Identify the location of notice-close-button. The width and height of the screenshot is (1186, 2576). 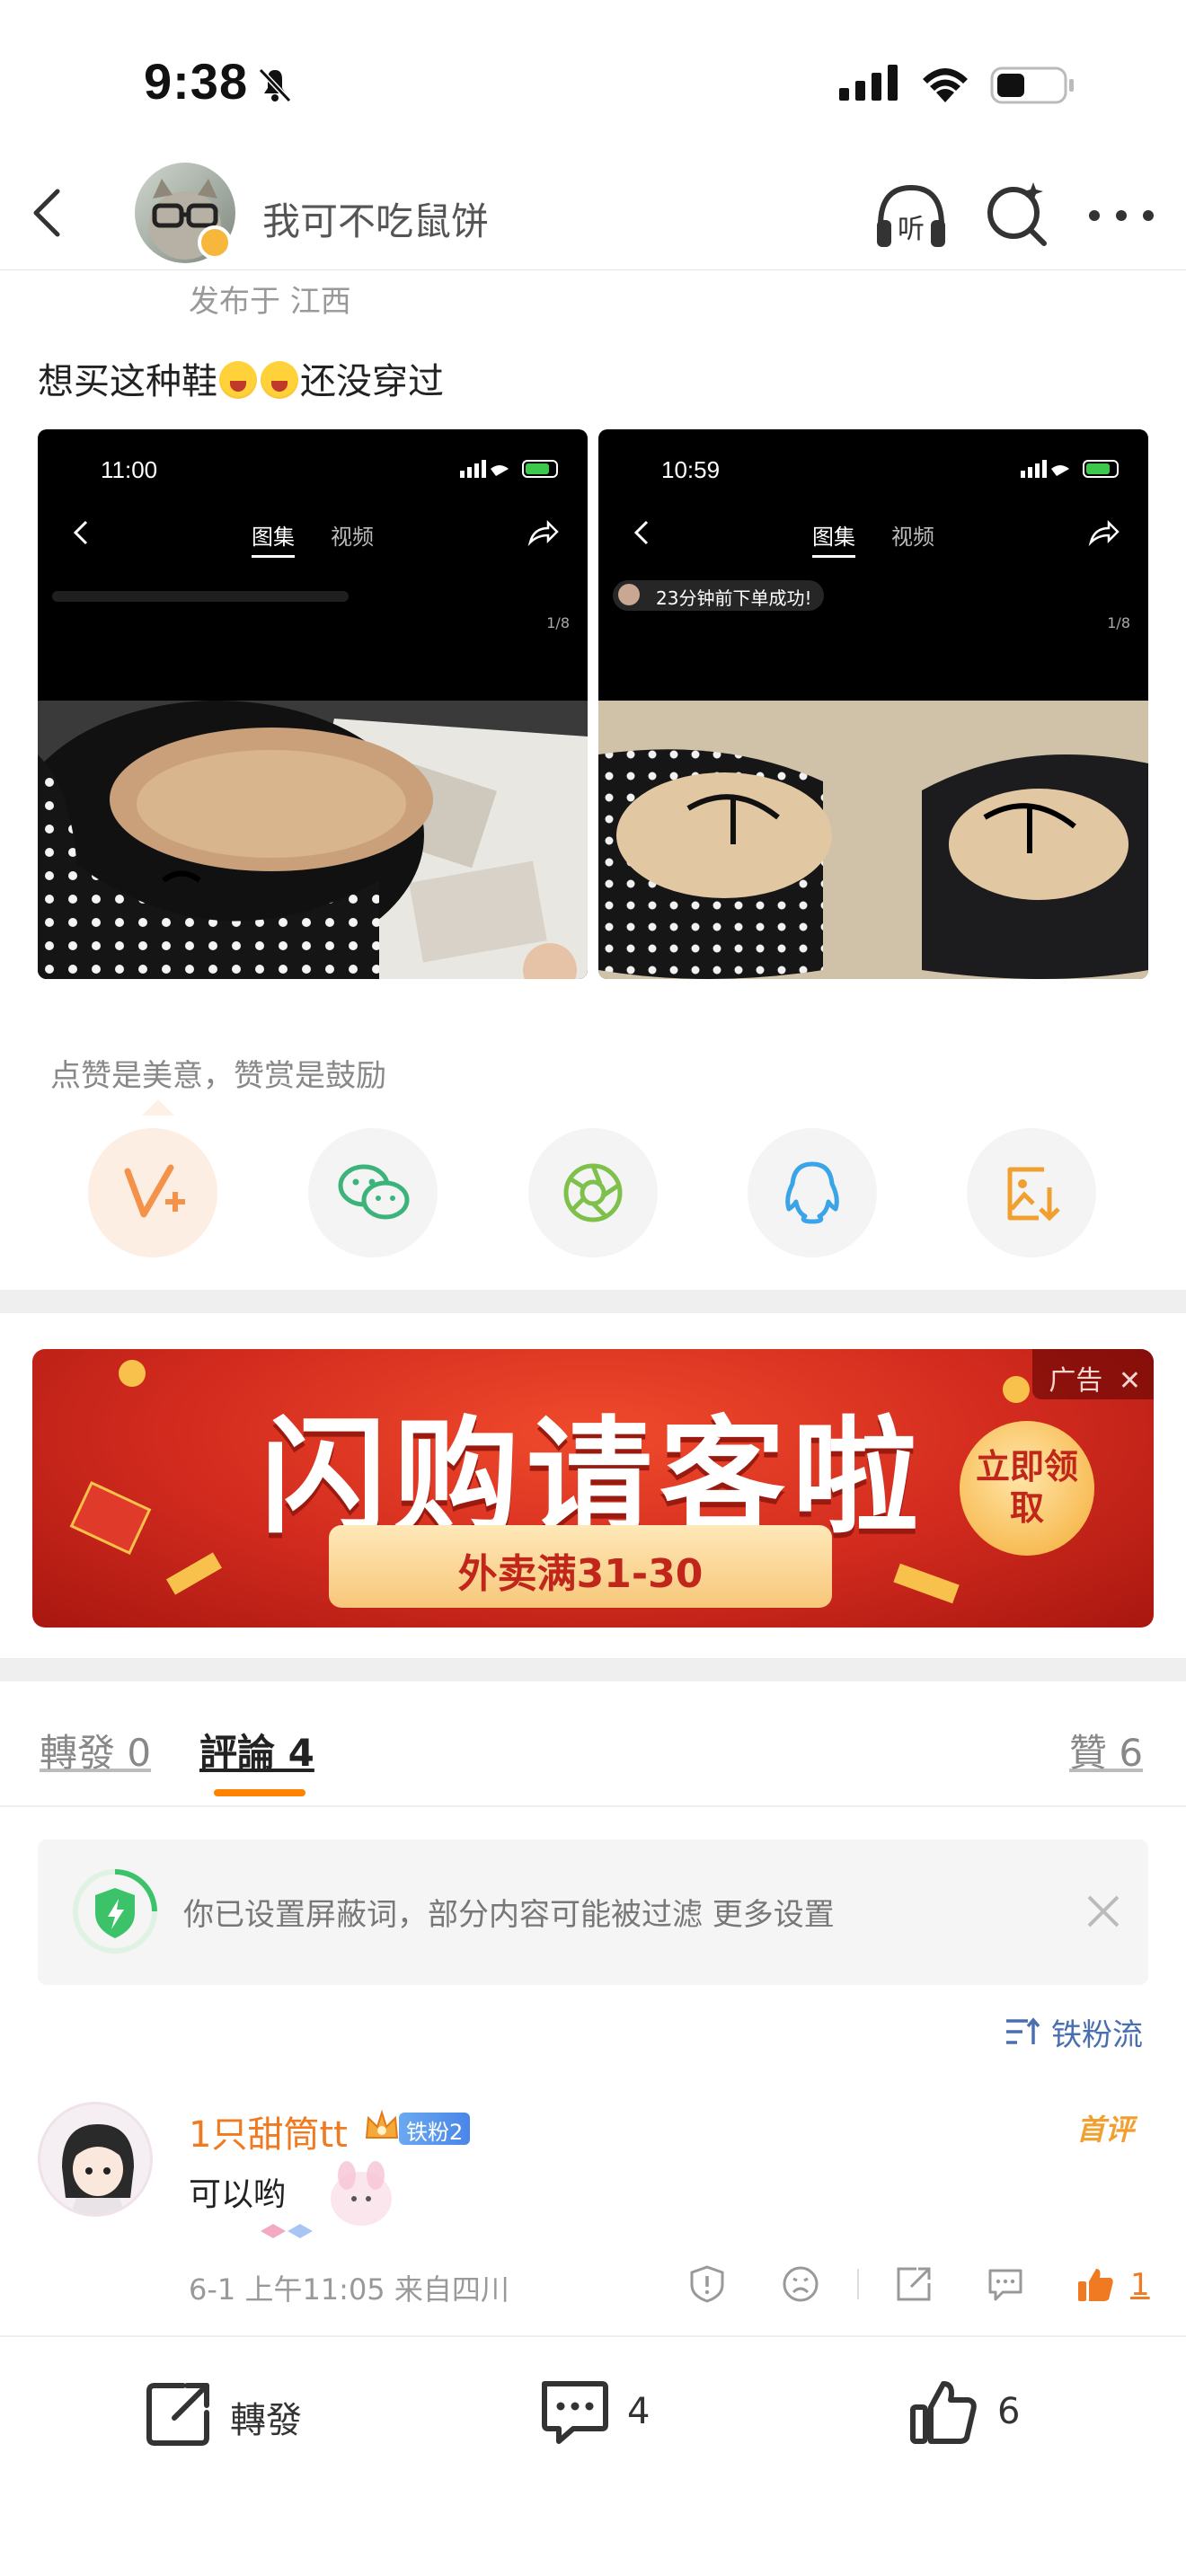
(1103, 1911).